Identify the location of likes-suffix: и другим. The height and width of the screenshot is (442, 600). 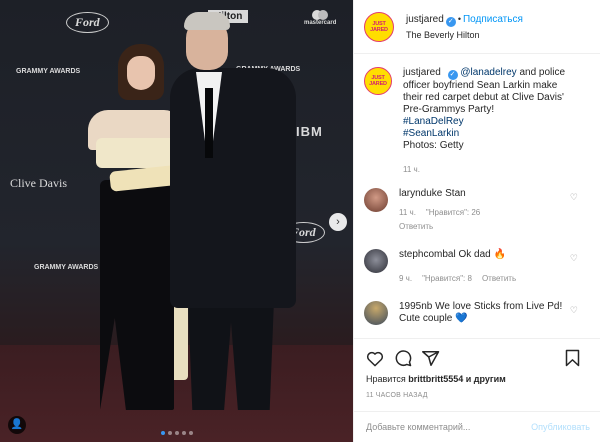
(484, 379).